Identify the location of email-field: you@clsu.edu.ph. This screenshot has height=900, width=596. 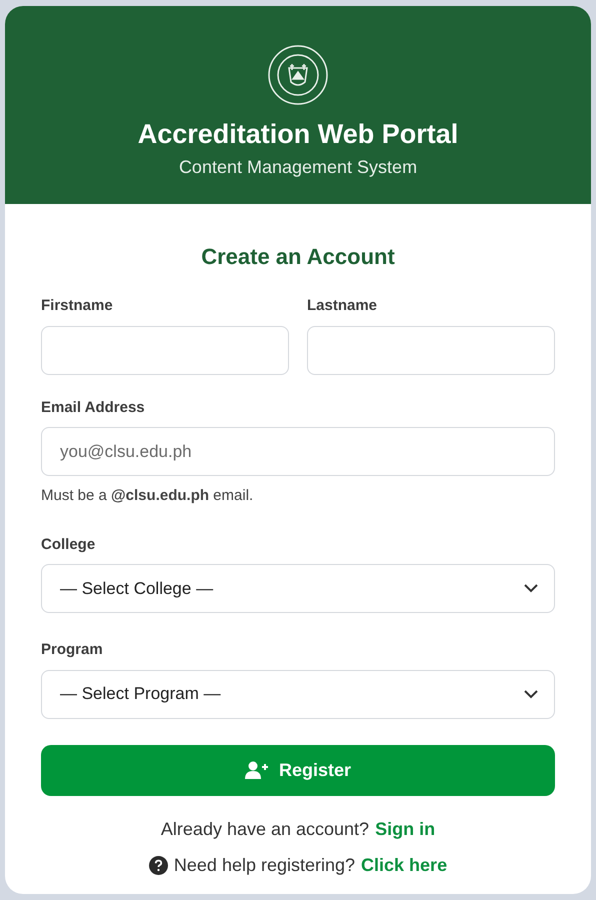
(298, 451).